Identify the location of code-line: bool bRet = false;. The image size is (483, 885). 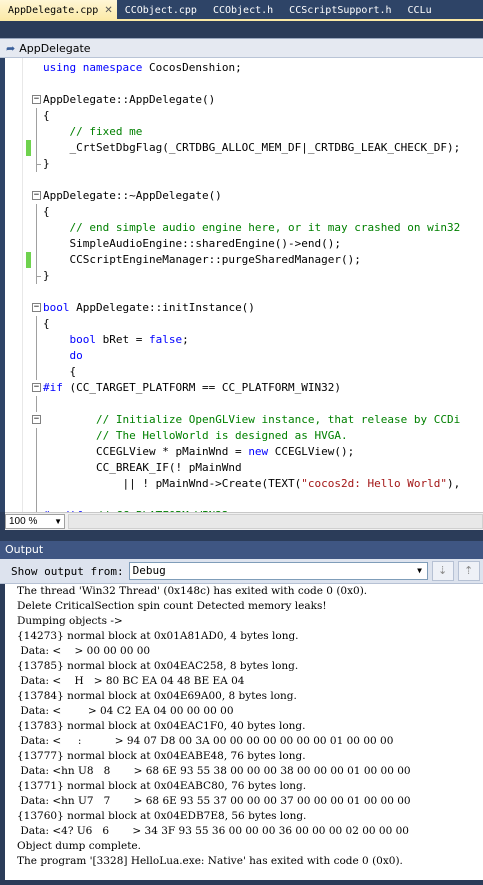
(244, 340).